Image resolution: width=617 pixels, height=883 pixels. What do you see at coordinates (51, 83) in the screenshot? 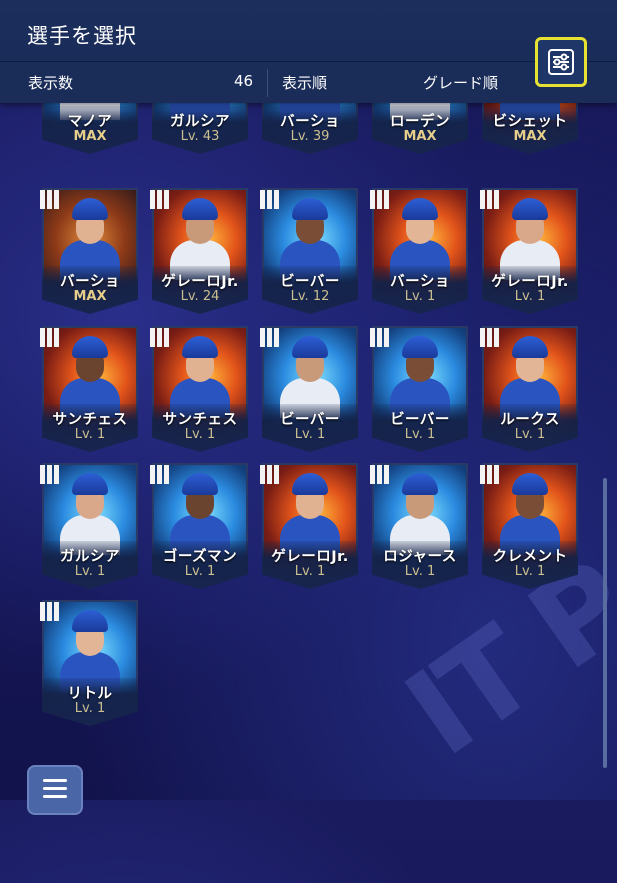
I see `count-label: 表示数` at bounding box center [51, 83].